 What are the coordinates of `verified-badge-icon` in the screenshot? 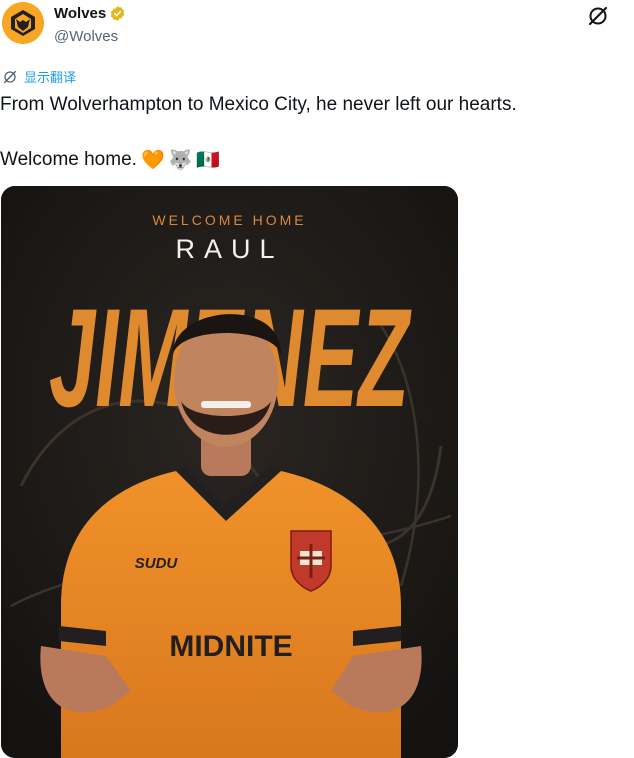 It's located at (118, 13).